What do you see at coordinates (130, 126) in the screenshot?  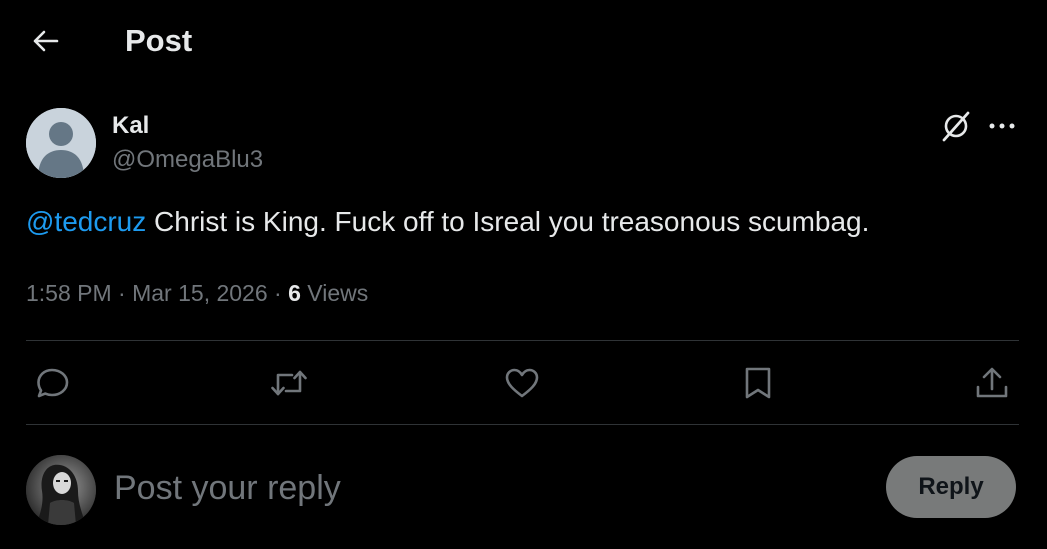 I see `author-name: Kal` at bounding box center [130, 126].